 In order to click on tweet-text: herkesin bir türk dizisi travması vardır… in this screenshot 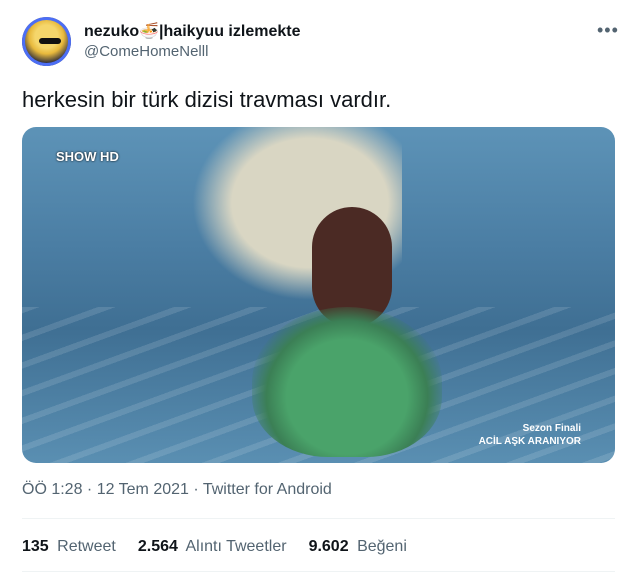, I will do `click(207, 99)`.